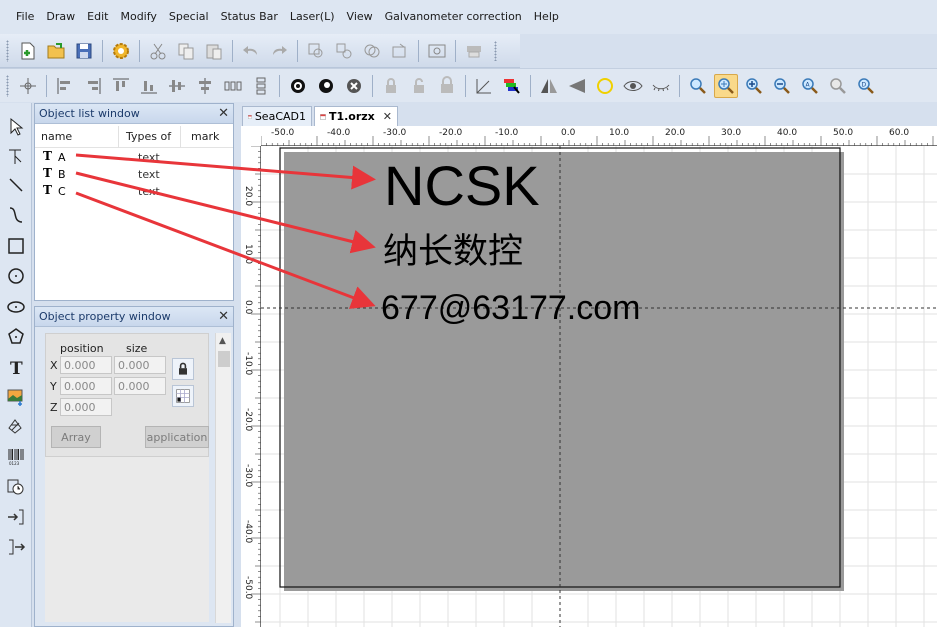 The image size is (937, 627). What do you see at coordinates (249, 17) in the screenshot?
I see `menu-status-bar: Status Bar` at bounding box center [249, 17].